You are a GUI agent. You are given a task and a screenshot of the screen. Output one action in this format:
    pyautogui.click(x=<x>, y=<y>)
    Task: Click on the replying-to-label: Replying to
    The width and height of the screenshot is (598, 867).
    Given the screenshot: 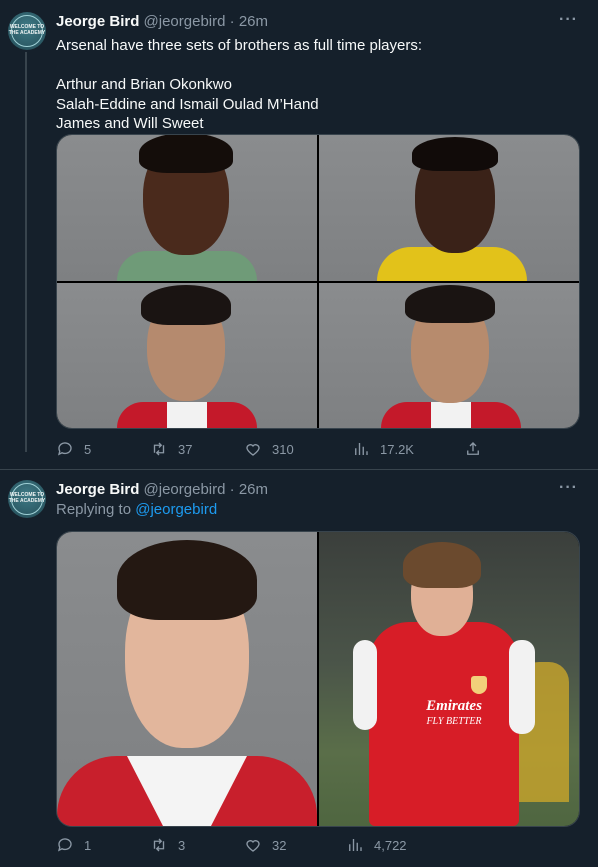 What is the action you would take?
    pyautogui.click(x=94, y=509)
    